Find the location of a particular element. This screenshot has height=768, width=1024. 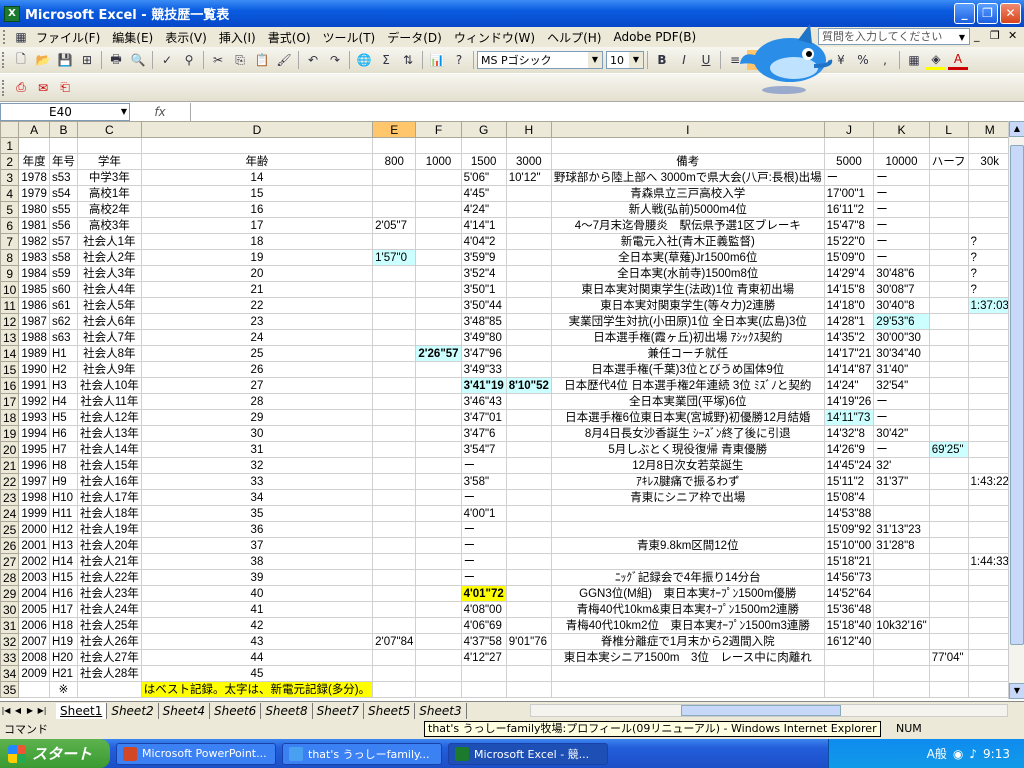

cell-b7: s57 is located at coordinates (63, 241).